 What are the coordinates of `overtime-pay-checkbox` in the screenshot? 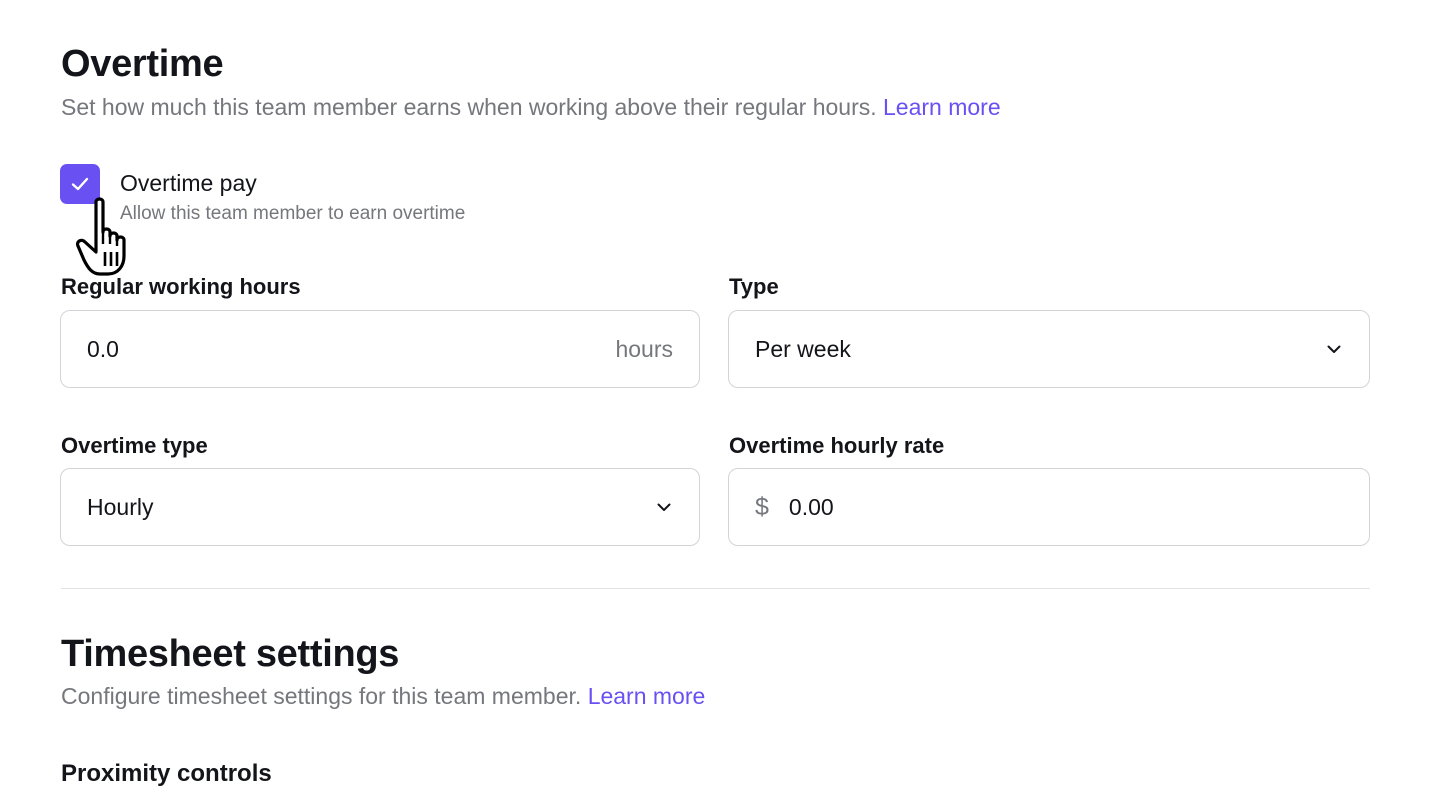 It's located at (80, 184).